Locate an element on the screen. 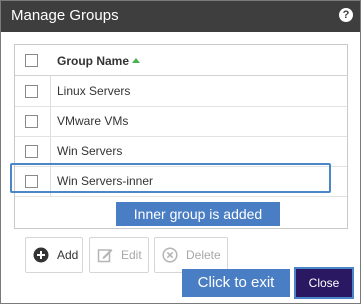 The height and width of the screenshot is (304, 361). help-icon: ? is located at coordinates (346, 15).